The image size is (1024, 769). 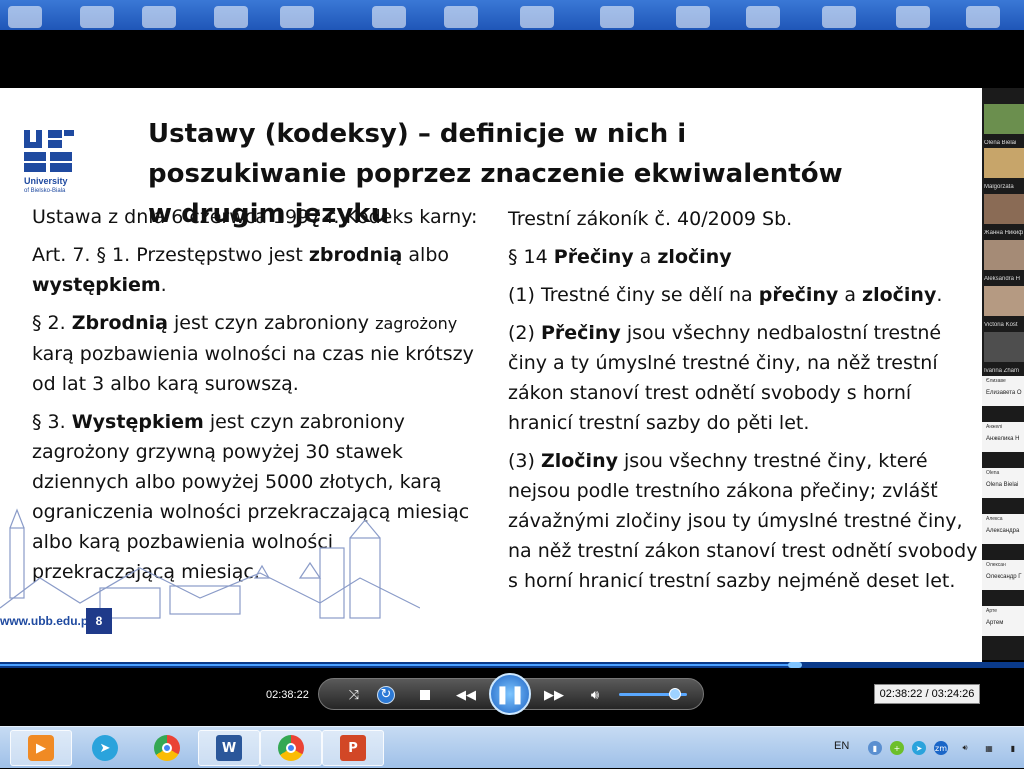 I want to click on presentation-icon: P, so click(x=353, y=748).